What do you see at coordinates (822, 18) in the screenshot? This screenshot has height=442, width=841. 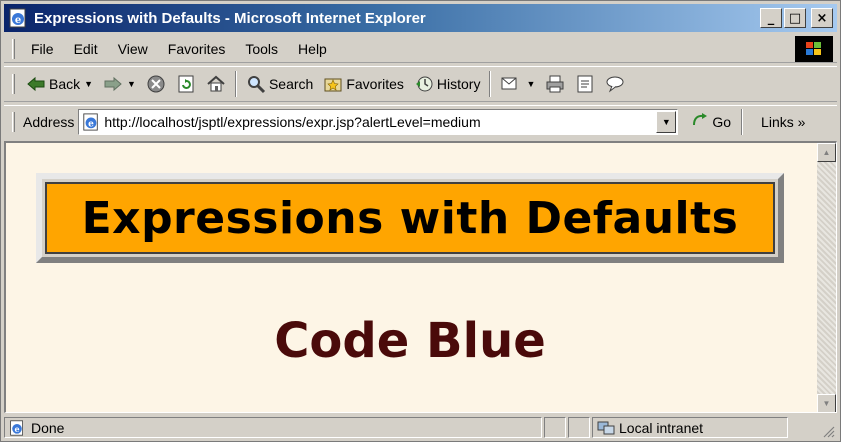 I see `close-button: ×` at bounding box center [822, 18].